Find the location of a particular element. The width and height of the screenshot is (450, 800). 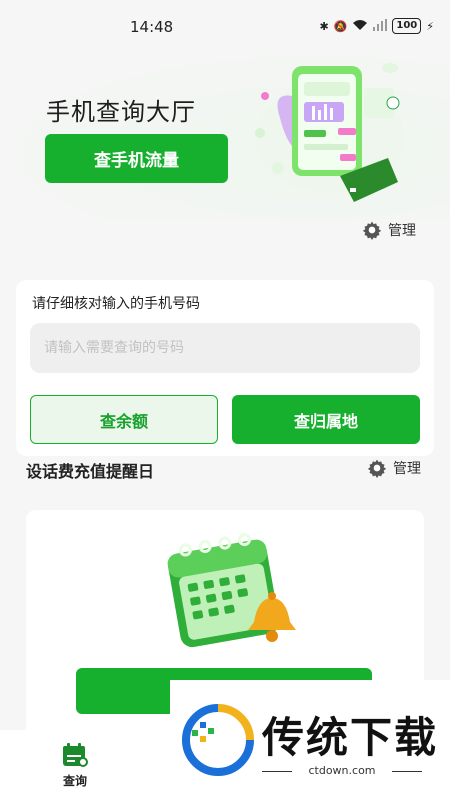

bluetooth-icon: ✱ is located at coordinates (324, 26).